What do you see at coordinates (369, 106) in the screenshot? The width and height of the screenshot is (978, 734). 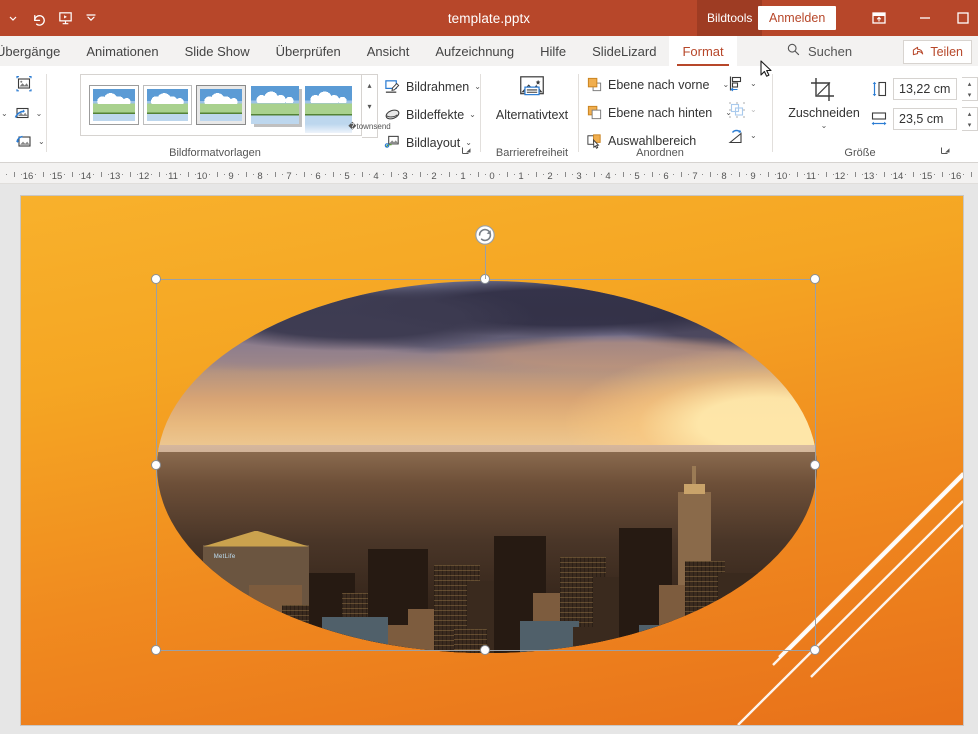 I see `gallery-scroll-down-icon: ▾` at bounding box center [369, 106].